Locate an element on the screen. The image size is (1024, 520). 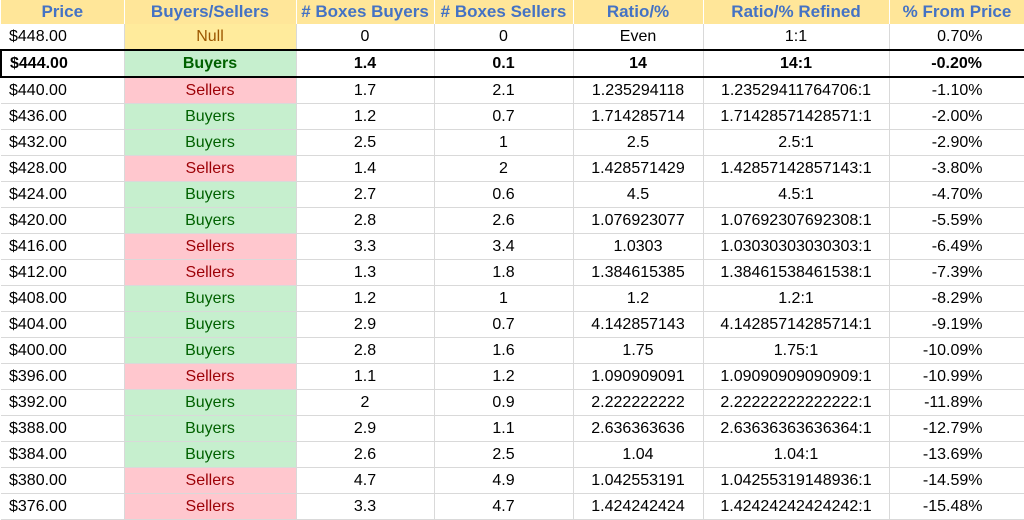
pct-from-price-cell: -13.69% is located at coordinates (956, 454).